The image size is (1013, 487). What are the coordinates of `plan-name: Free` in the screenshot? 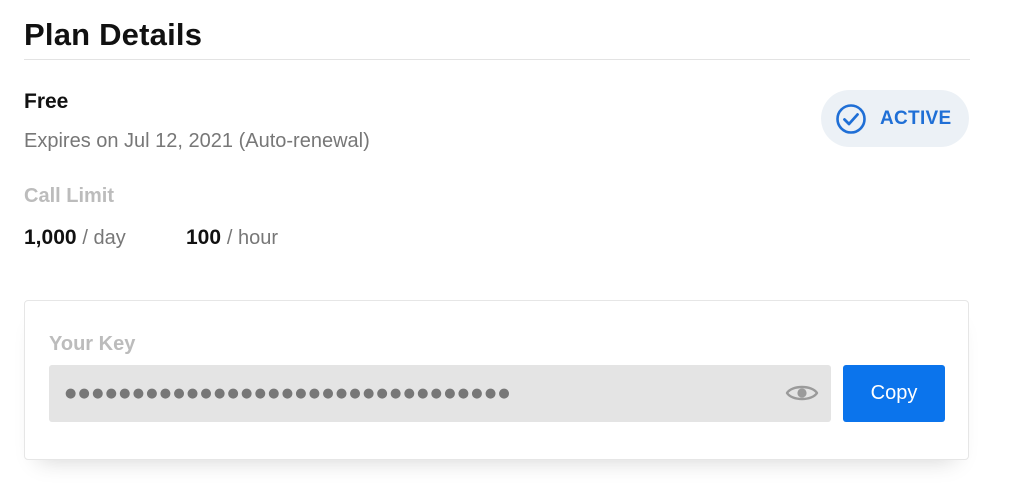 It's located at (46, 101).